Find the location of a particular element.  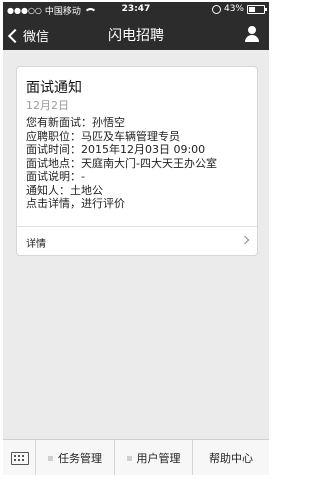

card-title: 面试通知 is located at coordinates (54, 88).